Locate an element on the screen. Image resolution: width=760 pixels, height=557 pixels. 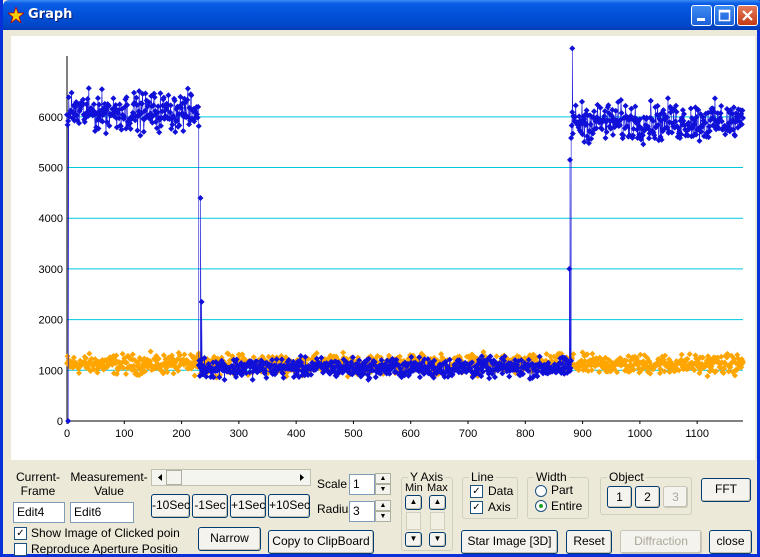
minimize-icon is located at coordinates (701, 19).